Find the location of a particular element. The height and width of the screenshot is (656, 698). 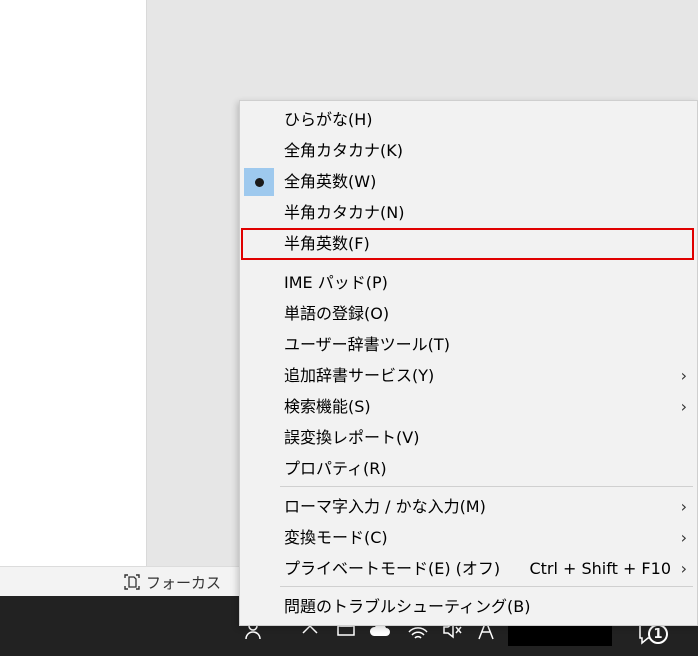

notification-badge: 1 is located at coordinates (658, 634).